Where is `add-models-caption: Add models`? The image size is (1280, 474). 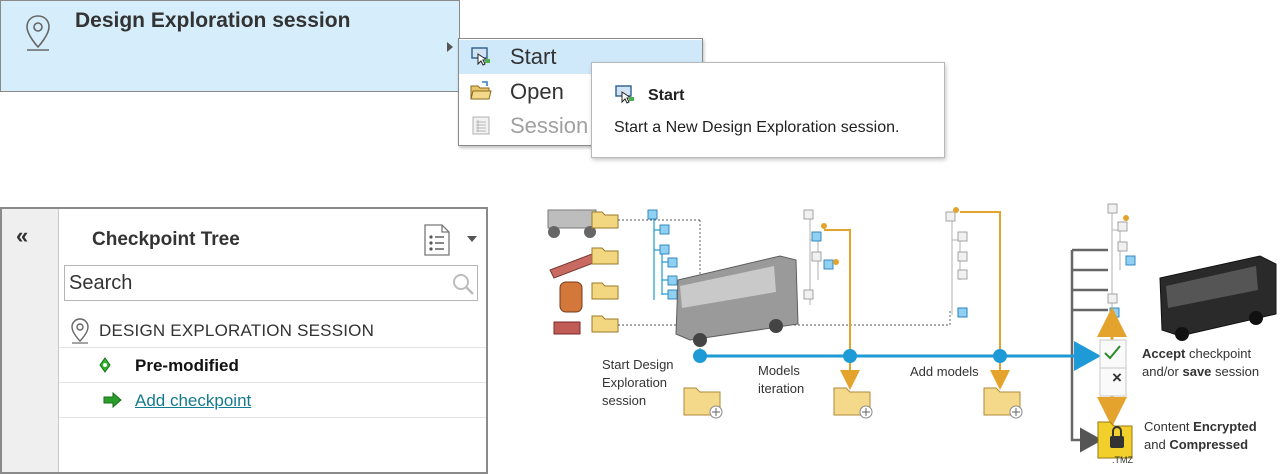 add-models-caption: Add models is located at coordinates (944, 371).